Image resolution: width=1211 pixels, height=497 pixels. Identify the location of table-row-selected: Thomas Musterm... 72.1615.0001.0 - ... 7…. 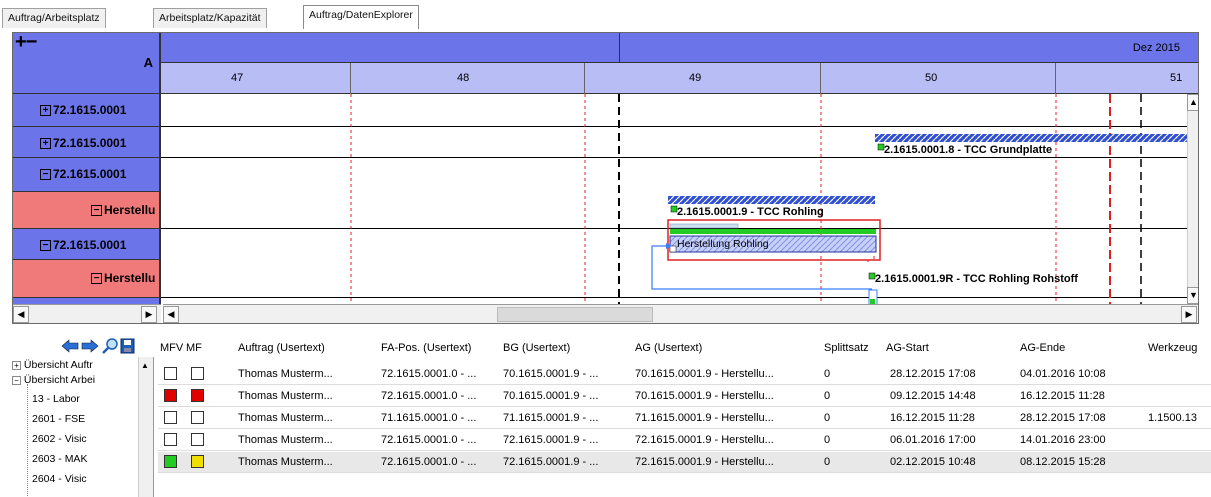
(684, 462).